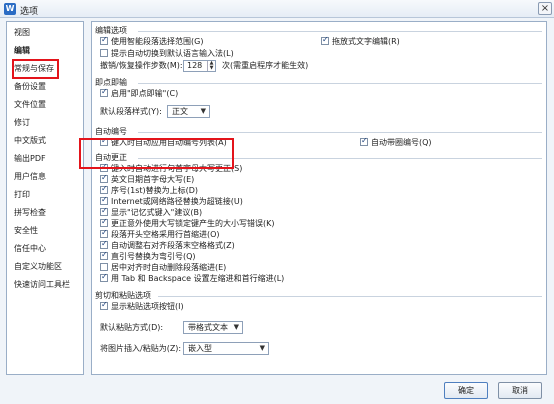 The height and width of the screenshot is (404, 554). I want to click on autocorrect-label: 直引号替换为弯引号(Q), so click(153, 256).